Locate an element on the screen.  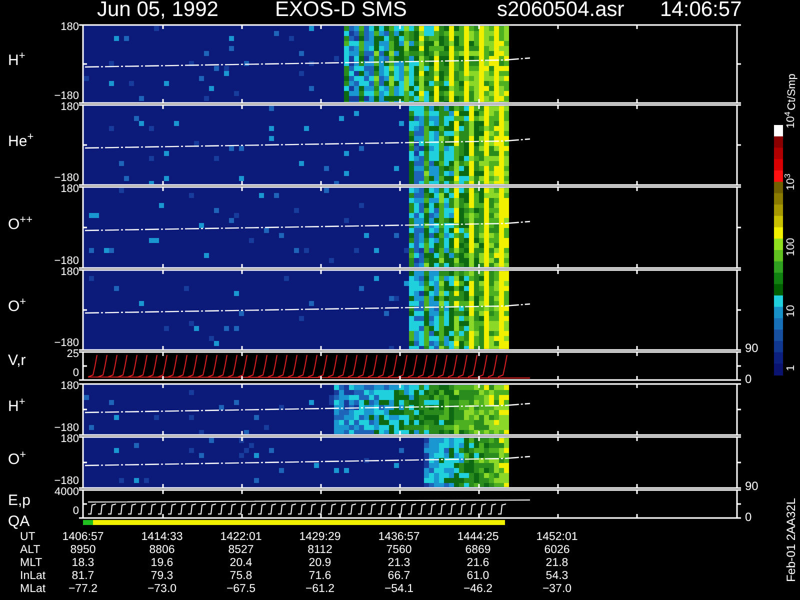
row-label: ALT is located at coordinates (30, 550).